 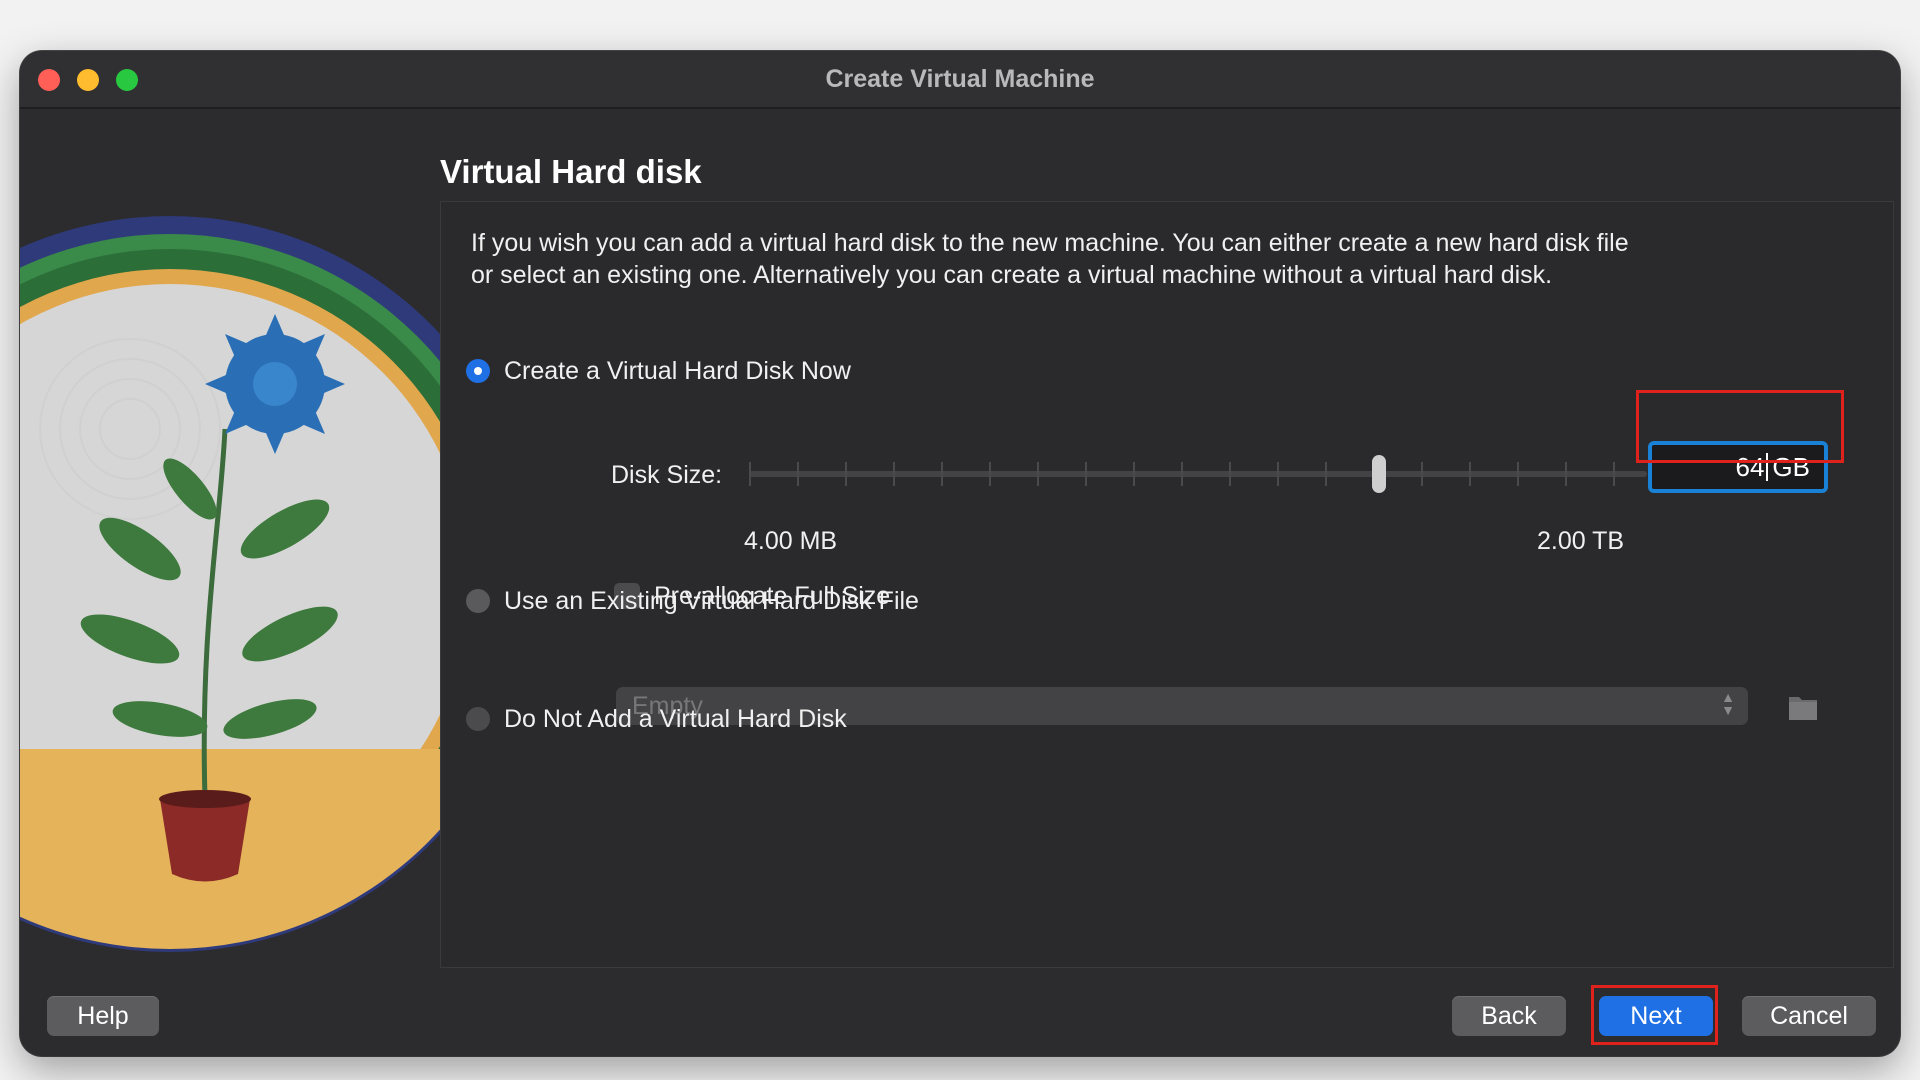 I want to click on title-bar: Create Virtual Machine, so click(x=960, y=80).